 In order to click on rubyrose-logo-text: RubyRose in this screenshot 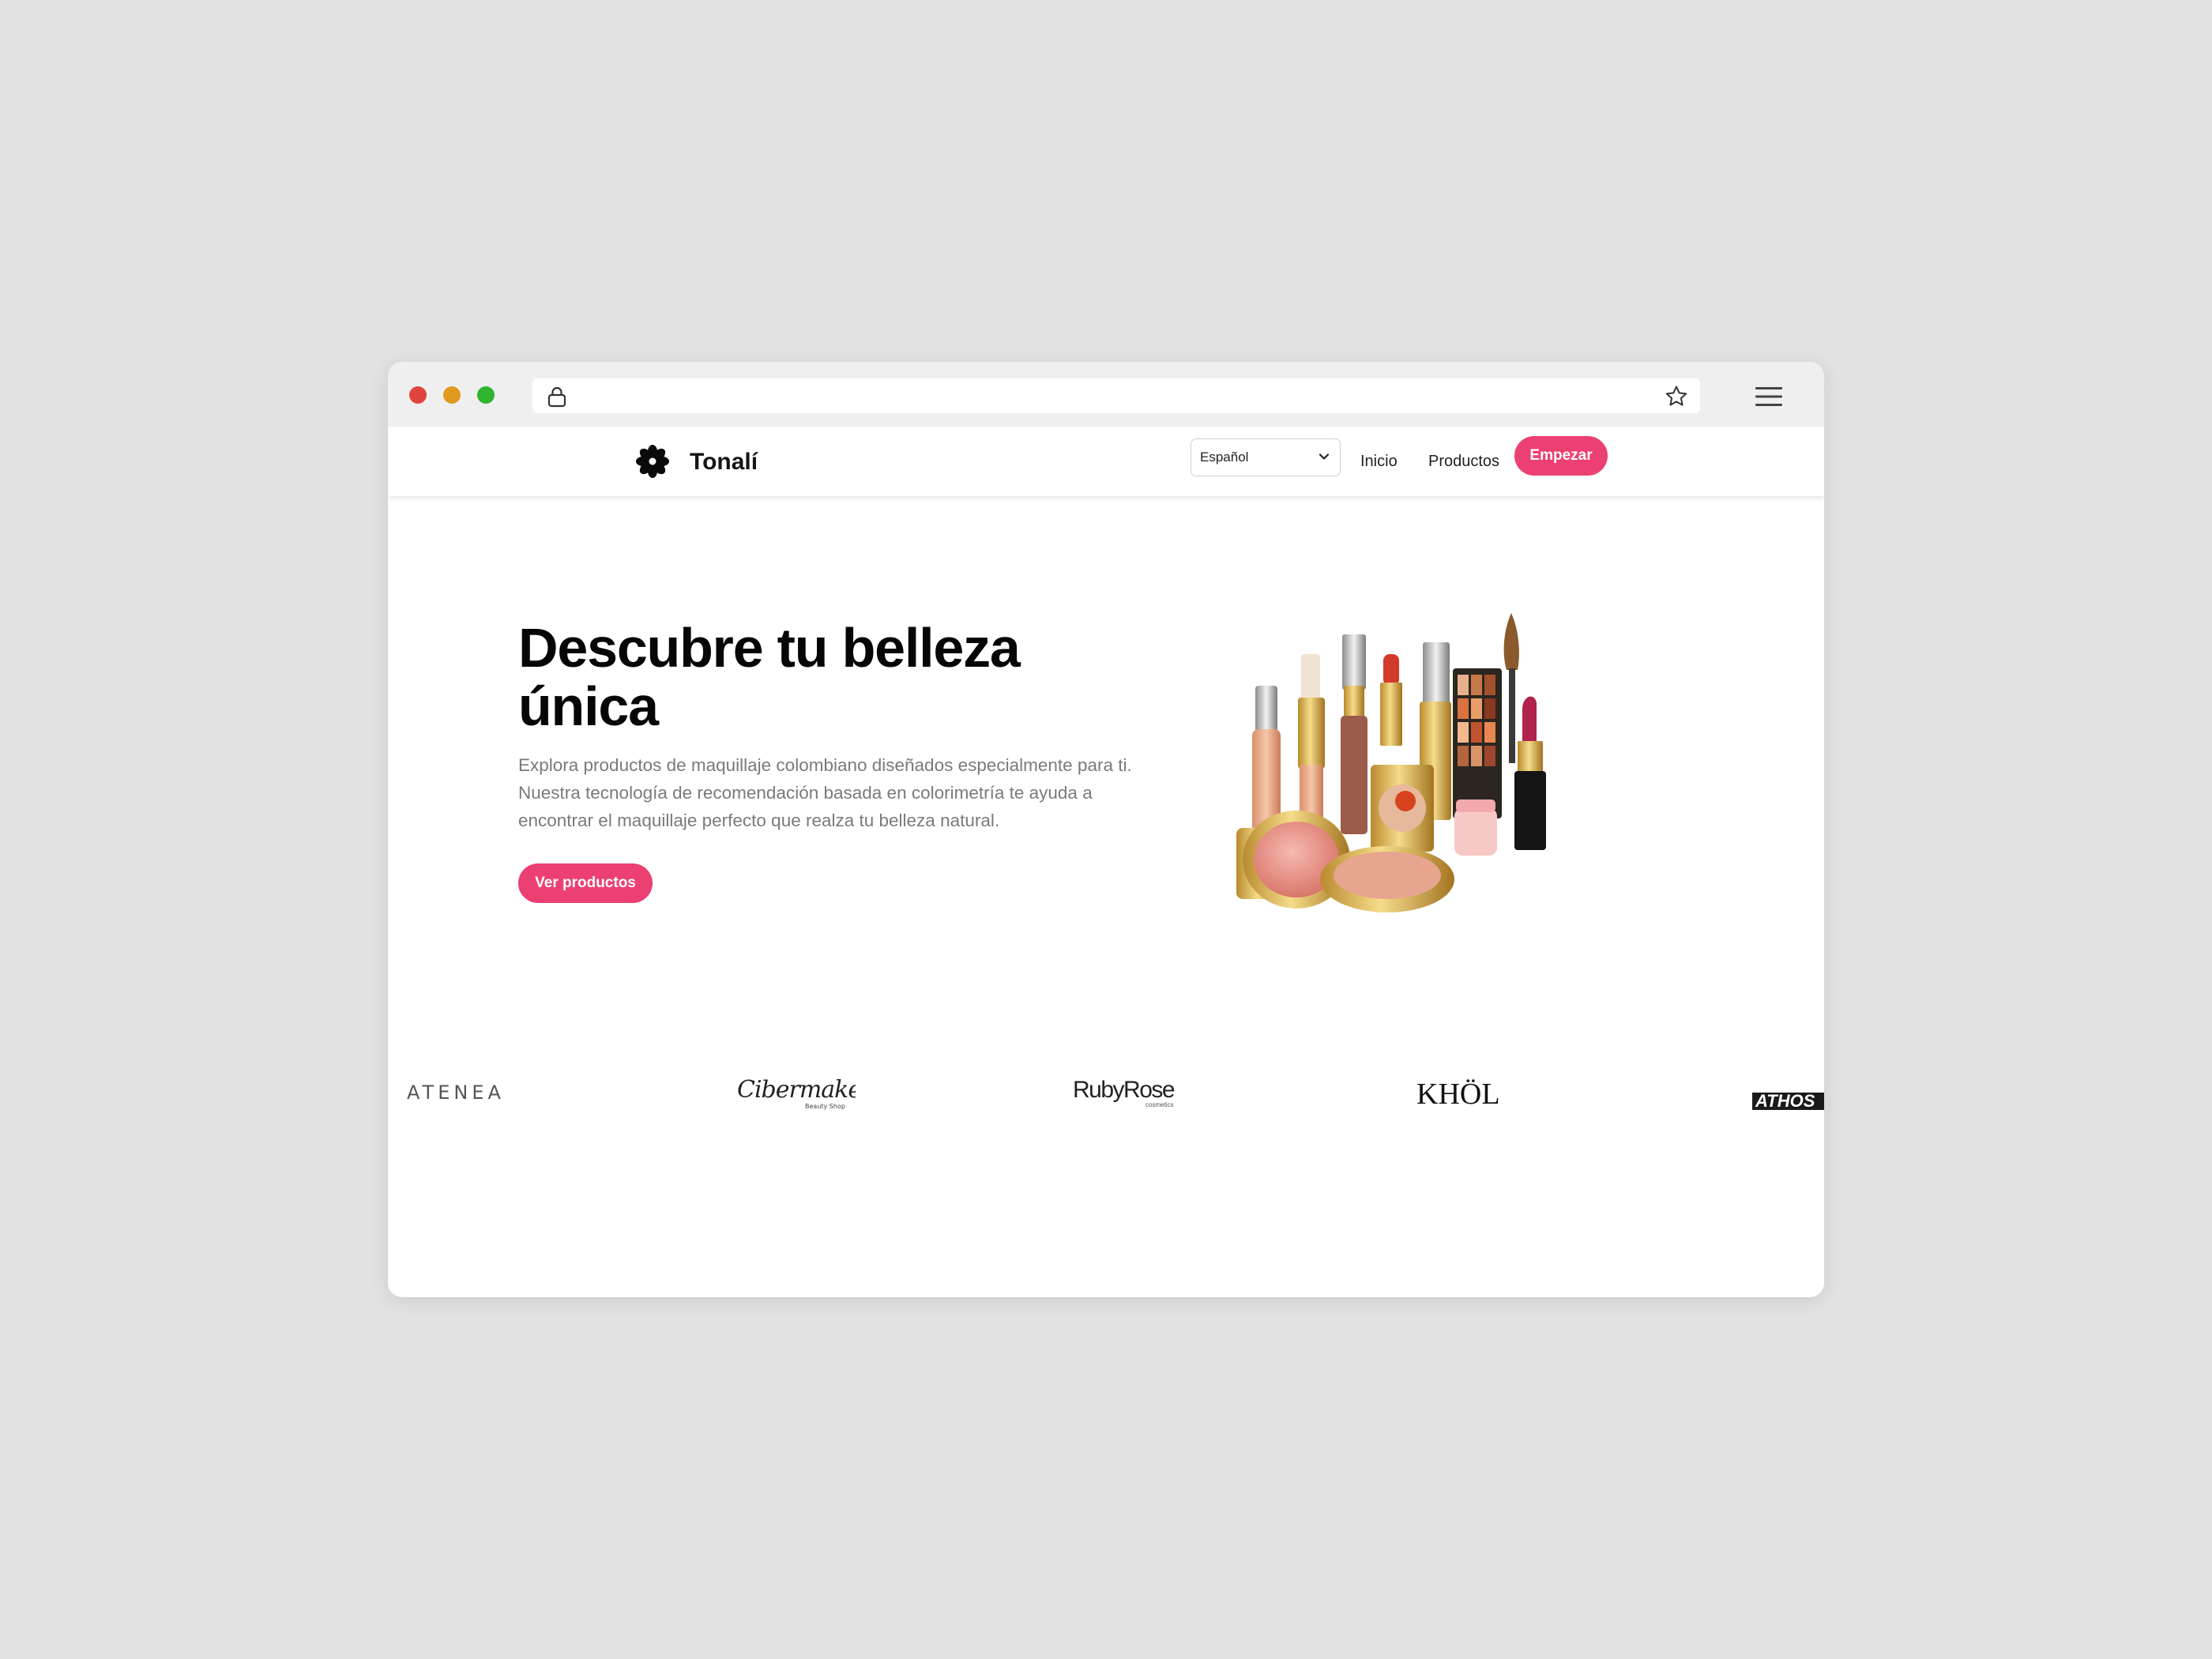, I will do `click(1124, 1090)`.